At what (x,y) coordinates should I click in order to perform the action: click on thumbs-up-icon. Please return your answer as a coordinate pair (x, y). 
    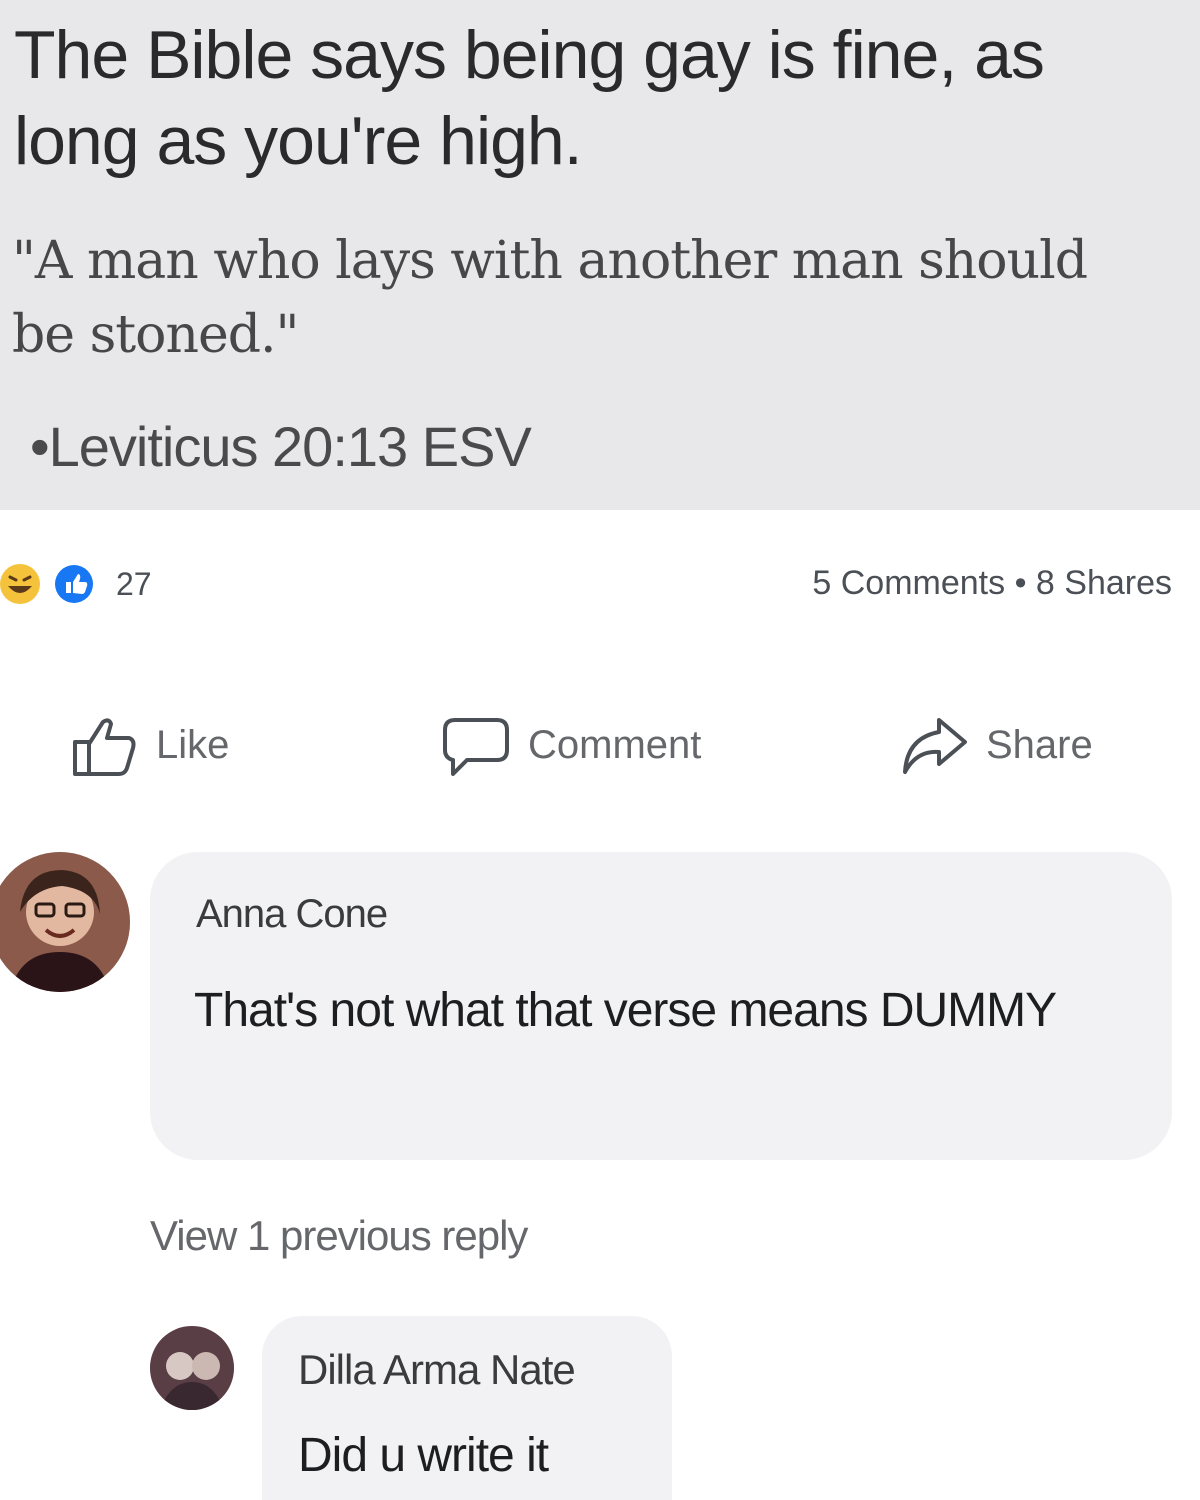
    Looking at the image, I should click on (104, 745).